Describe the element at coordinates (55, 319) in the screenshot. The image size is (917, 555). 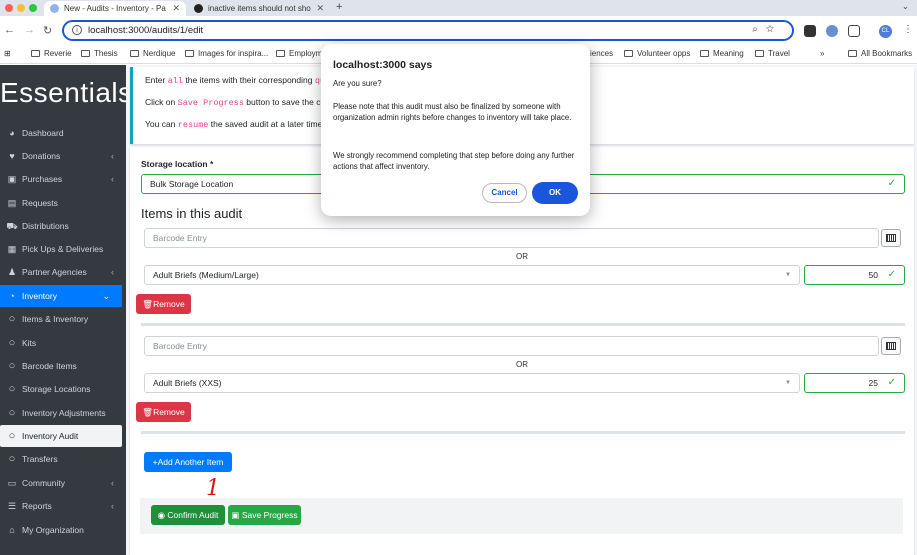
I see `sidebar-item-label: Items & Inventory` at that location.